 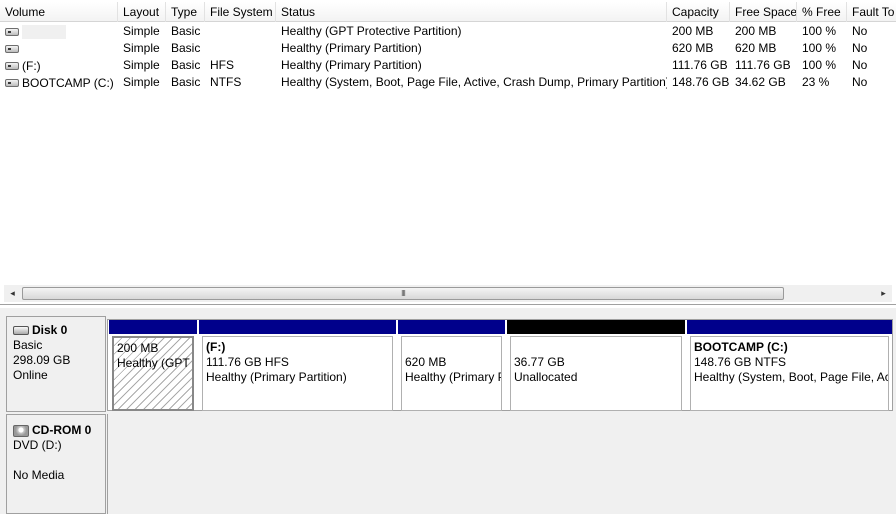 I want to click on capacity-cell: 148.76 GB, so click(x=701, y=82).